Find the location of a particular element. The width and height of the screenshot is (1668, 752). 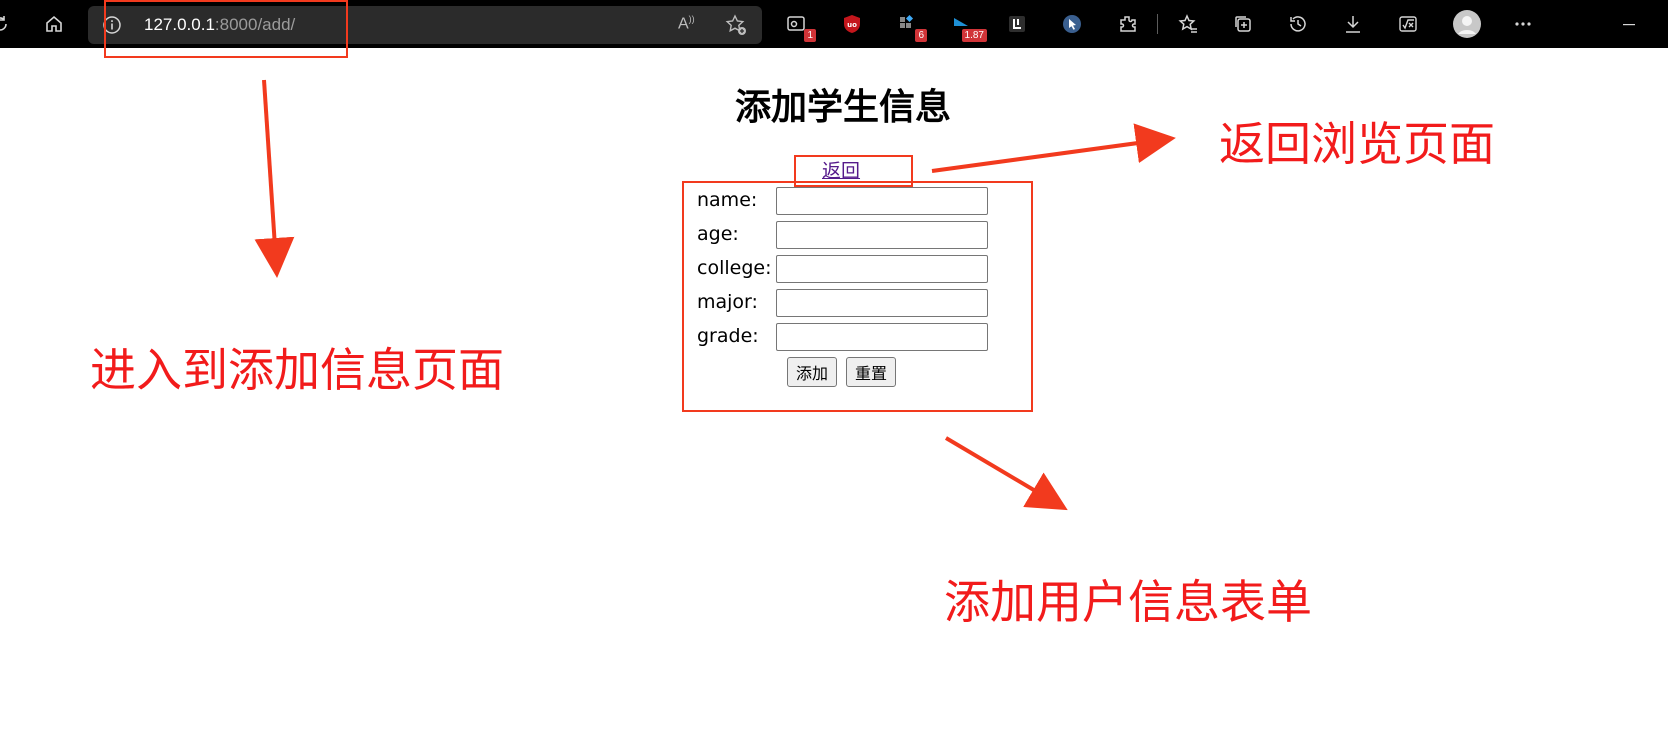

toolbar-separator is located at coordinates (1157, 24).